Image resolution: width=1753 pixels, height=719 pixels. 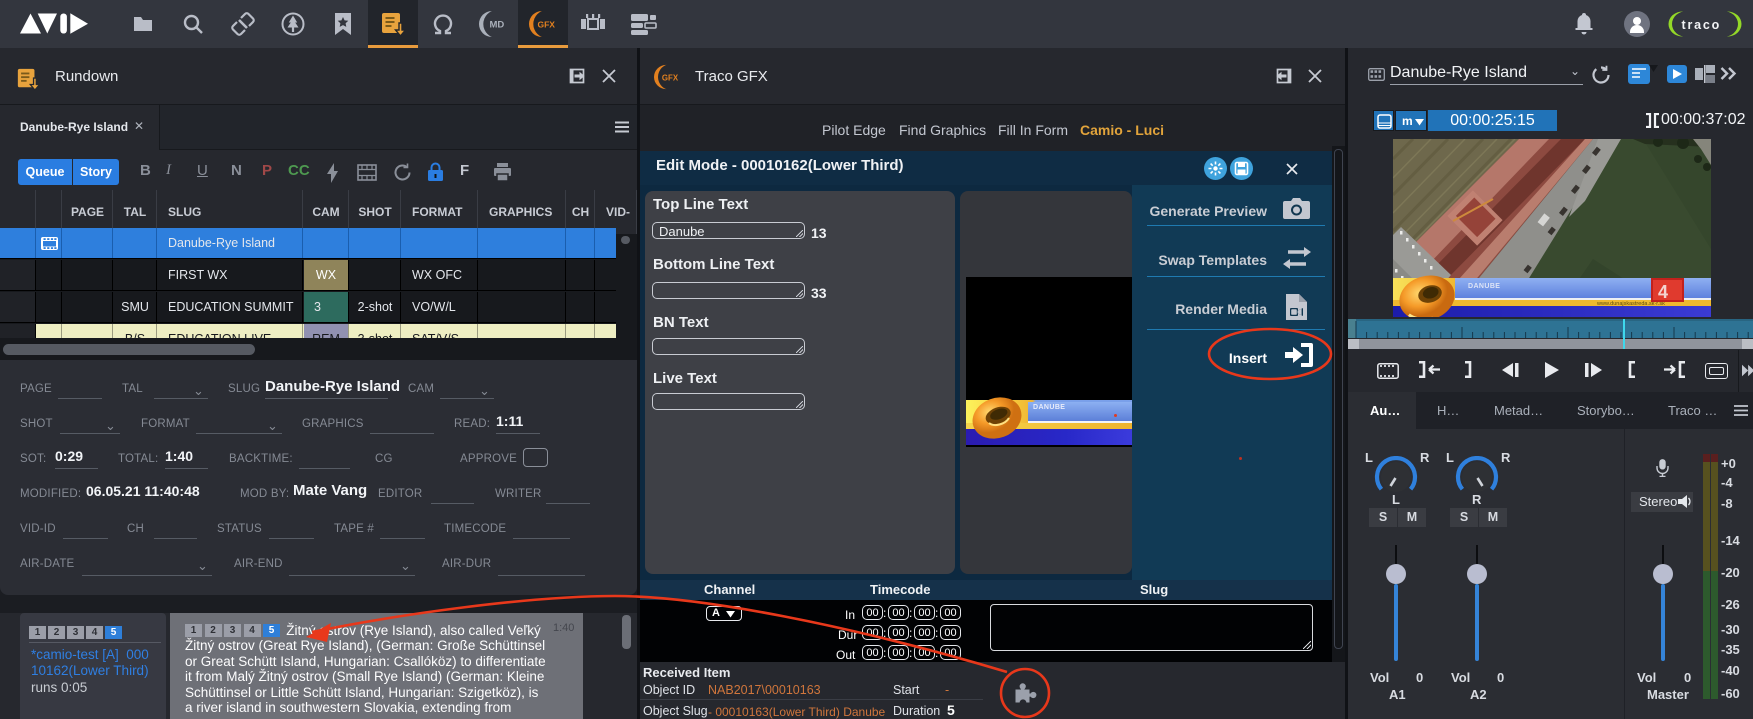 I want to click on svg-text: DANUBE, so click(x=1484, y=286).